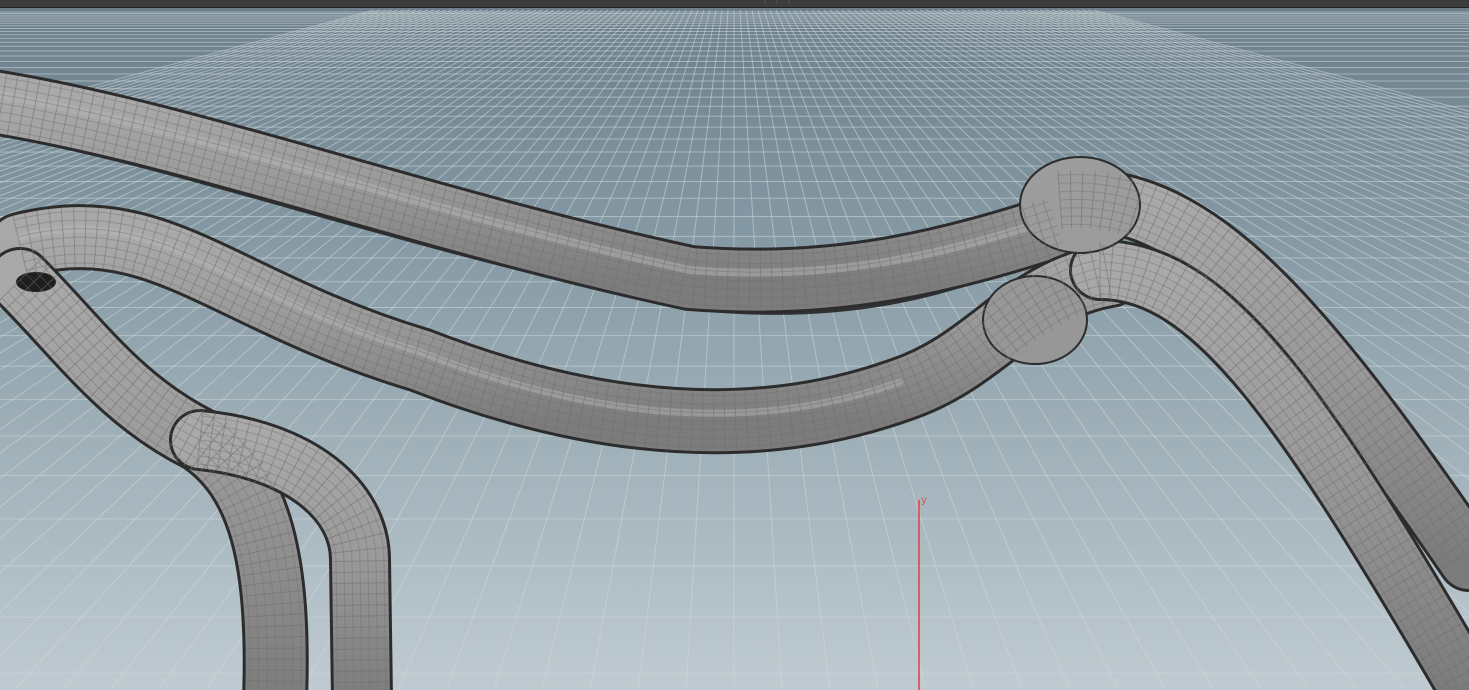 Image resolution: width=1469 pixels, height=690 pixels. What do you see at coordinates (924, 500) in the screenshot?
I see `y-axis-label: y` at bounding box center [924, 500].